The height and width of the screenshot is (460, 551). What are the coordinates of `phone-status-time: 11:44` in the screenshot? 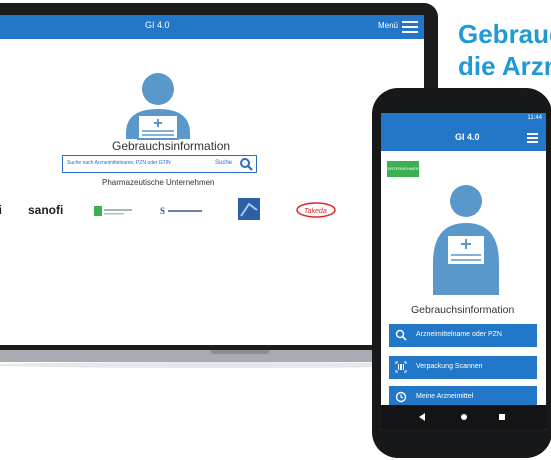 It's located at (534, 118).